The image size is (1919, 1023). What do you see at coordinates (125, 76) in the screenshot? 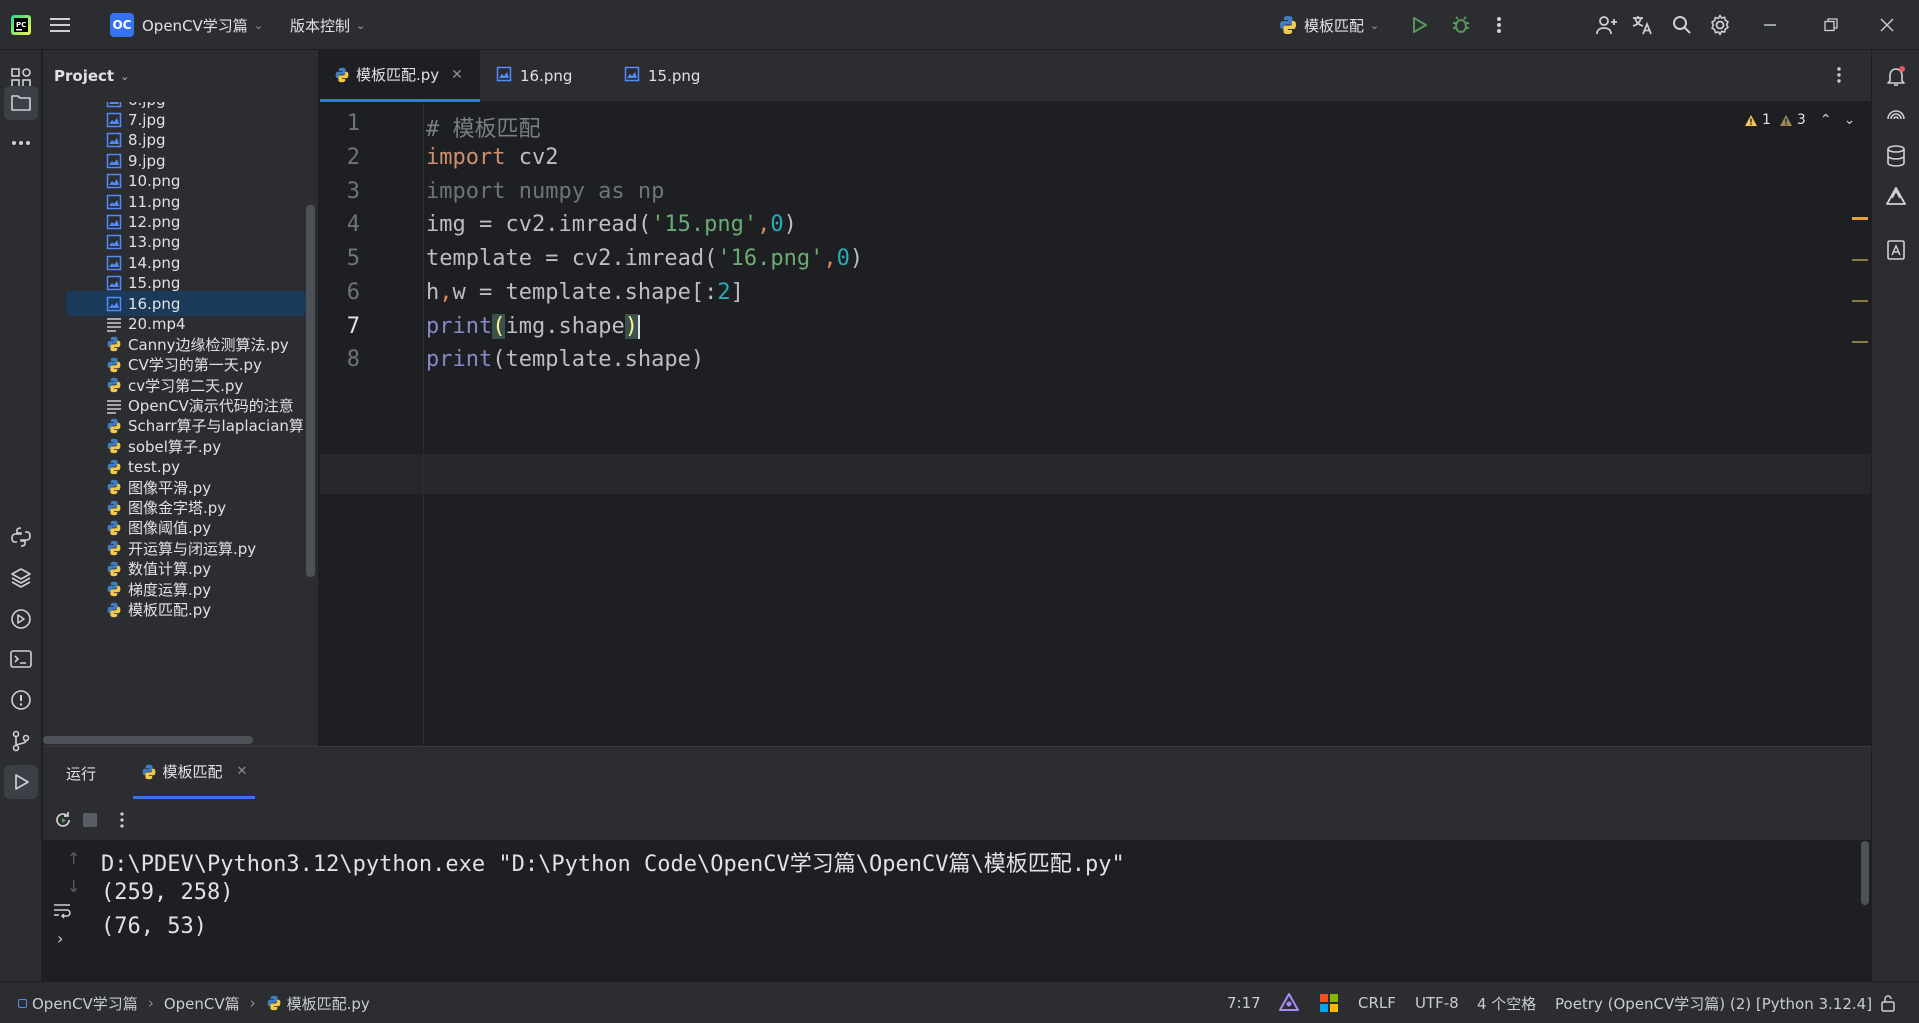
I see `chevron-down-icon: ⌄` at bounding box center [125, 76].